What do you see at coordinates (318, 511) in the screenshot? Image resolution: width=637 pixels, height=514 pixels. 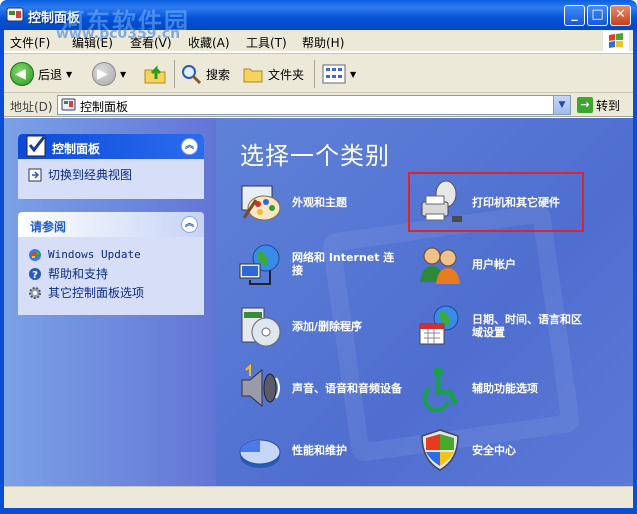 I see `window-frame-bottom` at bounding box center [318, 511].